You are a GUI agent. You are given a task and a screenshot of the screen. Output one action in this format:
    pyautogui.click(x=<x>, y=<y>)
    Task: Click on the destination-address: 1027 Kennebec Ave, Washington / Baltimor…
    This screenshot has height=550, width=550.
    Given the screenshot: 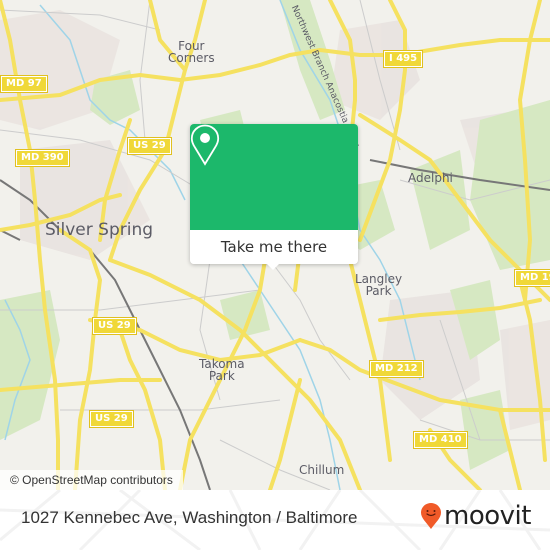 What is the action you would take?
    pyautogui.click(x=189, y=517)
    